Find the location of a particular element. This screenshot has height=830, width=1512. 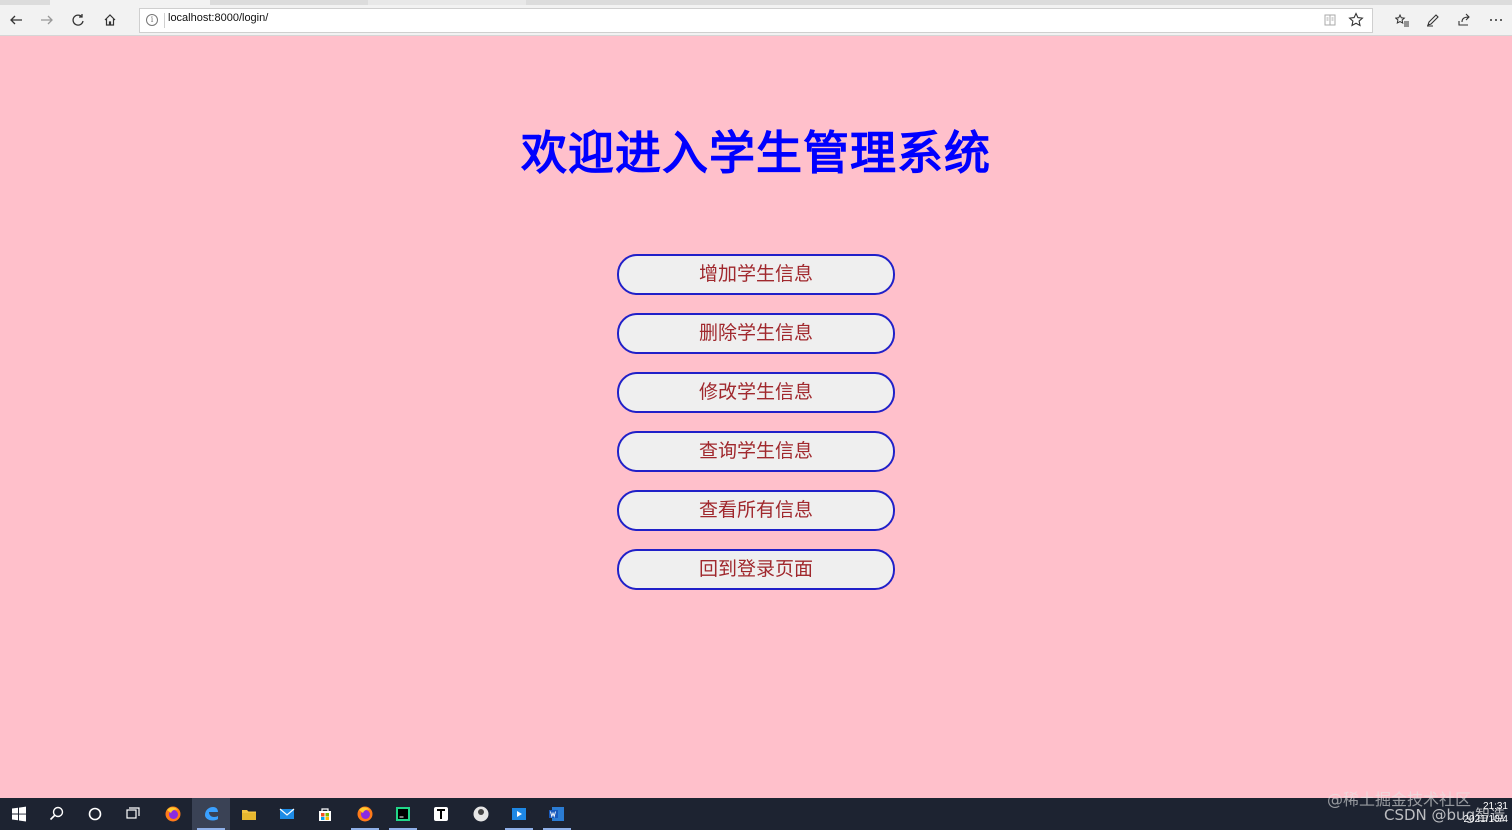

query-student-button: 查询学生信息 is located at coordinates (756, 451).